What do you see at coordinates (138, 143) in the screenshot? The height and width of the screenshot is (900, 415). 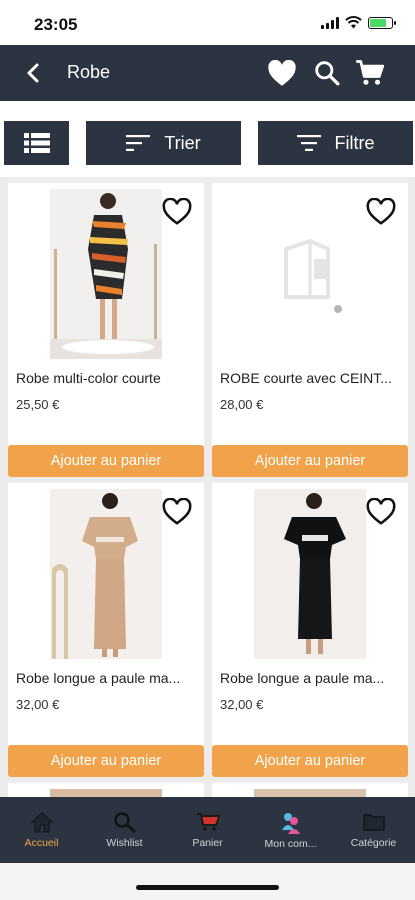 I see `sort-icon` at bounding box center [138, 143].